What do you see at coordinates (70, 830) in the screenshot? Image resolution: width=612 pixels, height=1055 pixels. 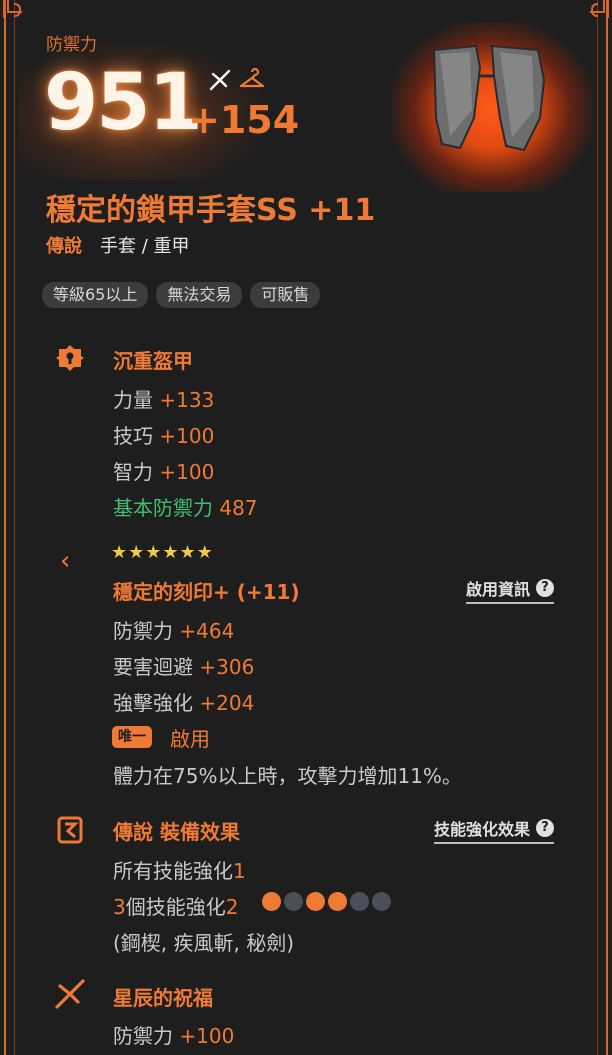 I see `set-effect-icon` at bounding box center [70, 830].